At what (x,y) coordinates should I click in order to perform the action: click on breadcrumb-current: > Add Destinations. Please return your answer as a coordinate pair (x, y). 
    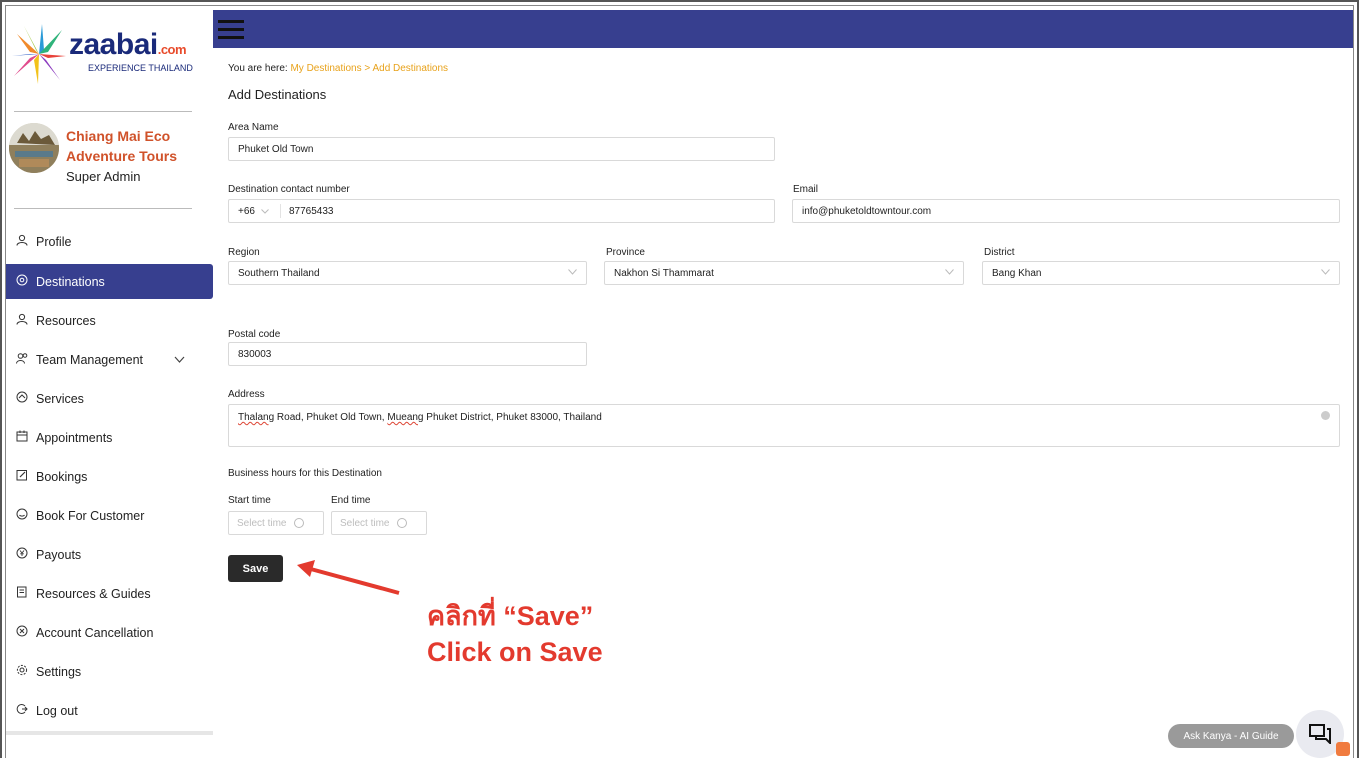
    Looking at the image, I should click on (406, 68).